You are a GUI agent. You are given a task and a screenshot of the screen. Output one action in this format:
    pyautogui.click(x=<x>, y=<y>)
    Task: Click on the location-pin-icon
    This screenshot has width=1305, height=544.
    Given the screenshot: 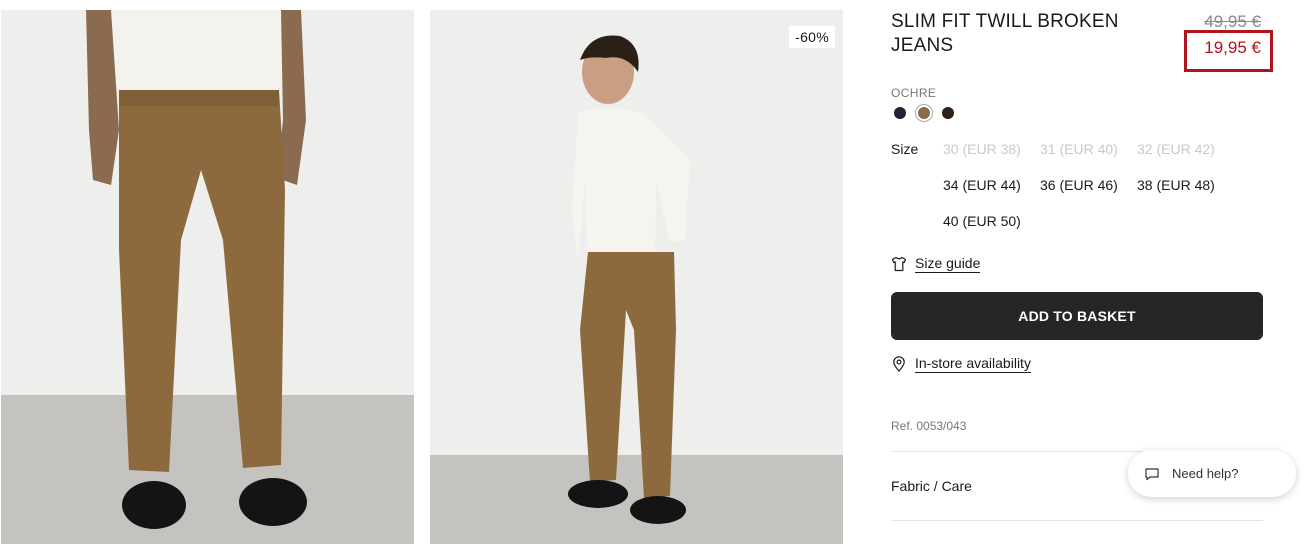 What is the action you would take?
    pyautogui.click(x=899, y=364)
    